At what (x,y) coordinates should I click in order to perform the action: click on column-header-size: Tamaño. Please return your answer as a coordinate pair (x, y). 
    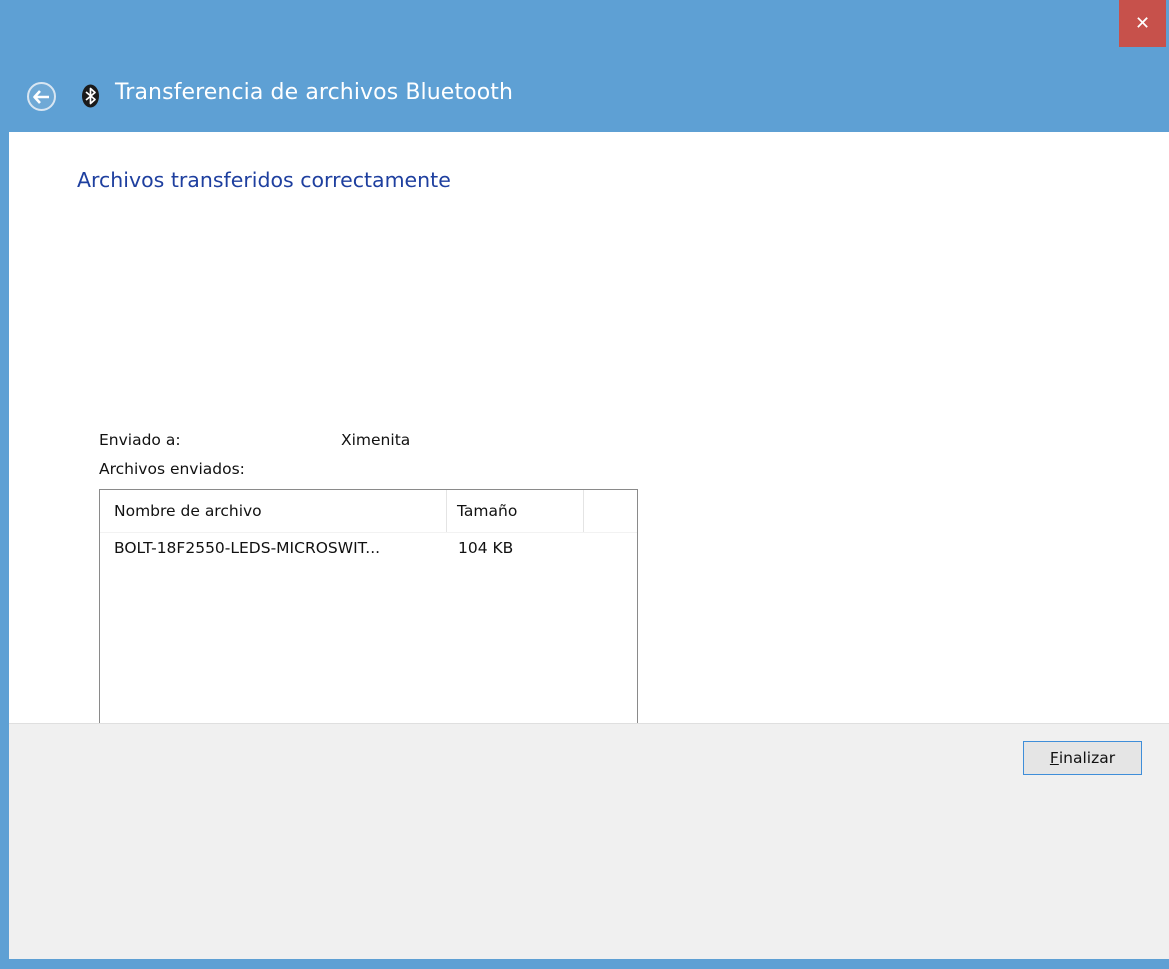
    Looking at the image, I should click on (515, 511).